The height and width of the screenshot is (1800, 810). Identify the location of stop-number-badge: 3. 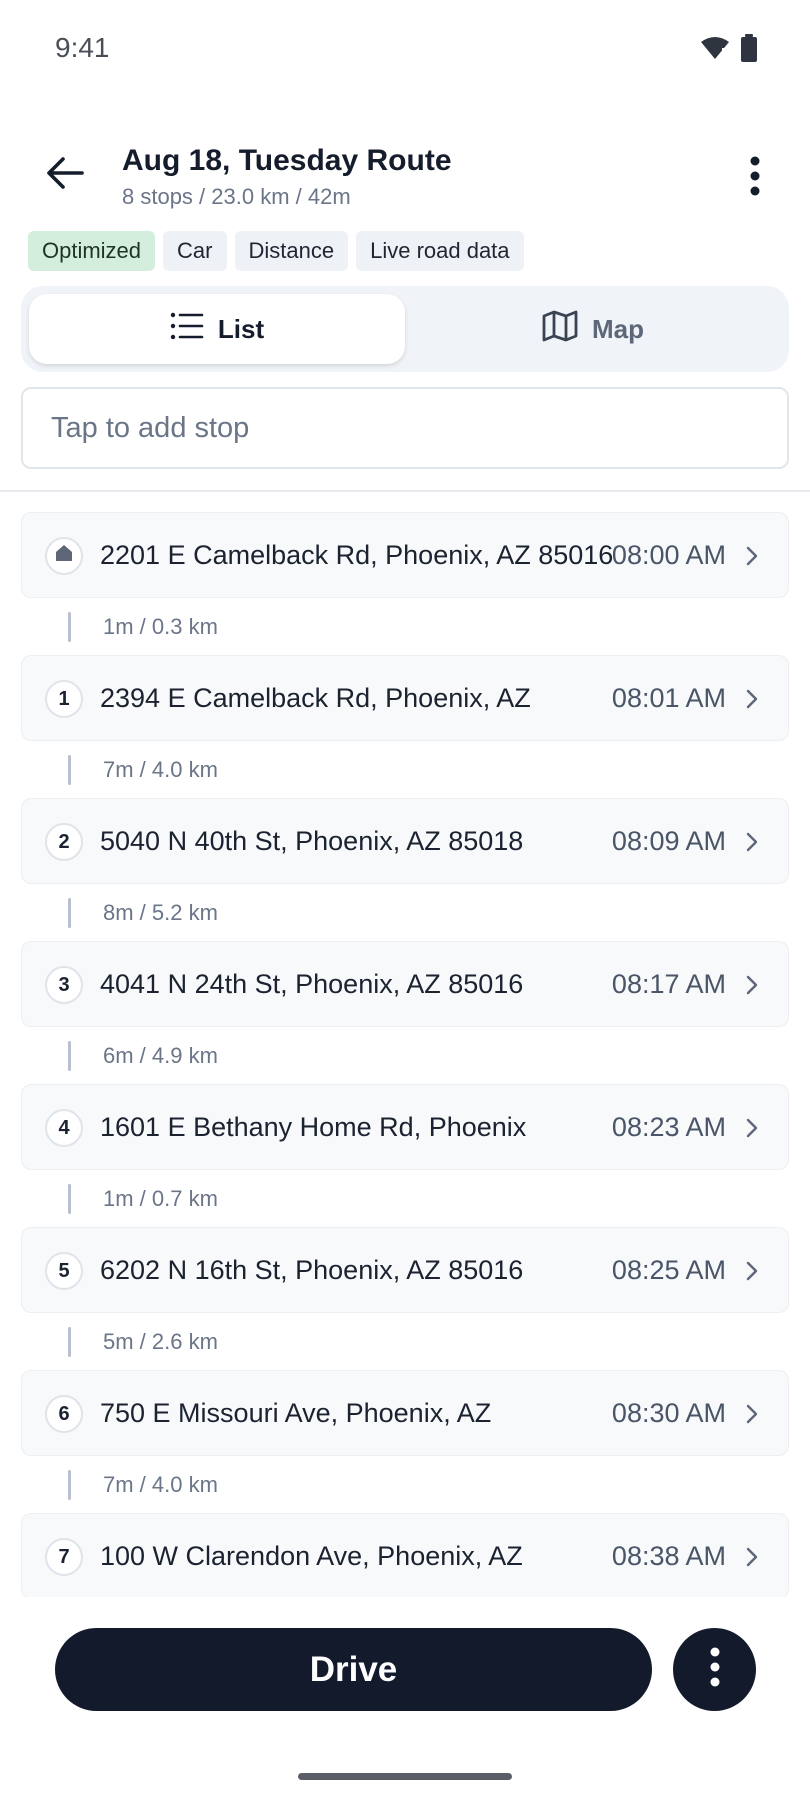
(64, 985).